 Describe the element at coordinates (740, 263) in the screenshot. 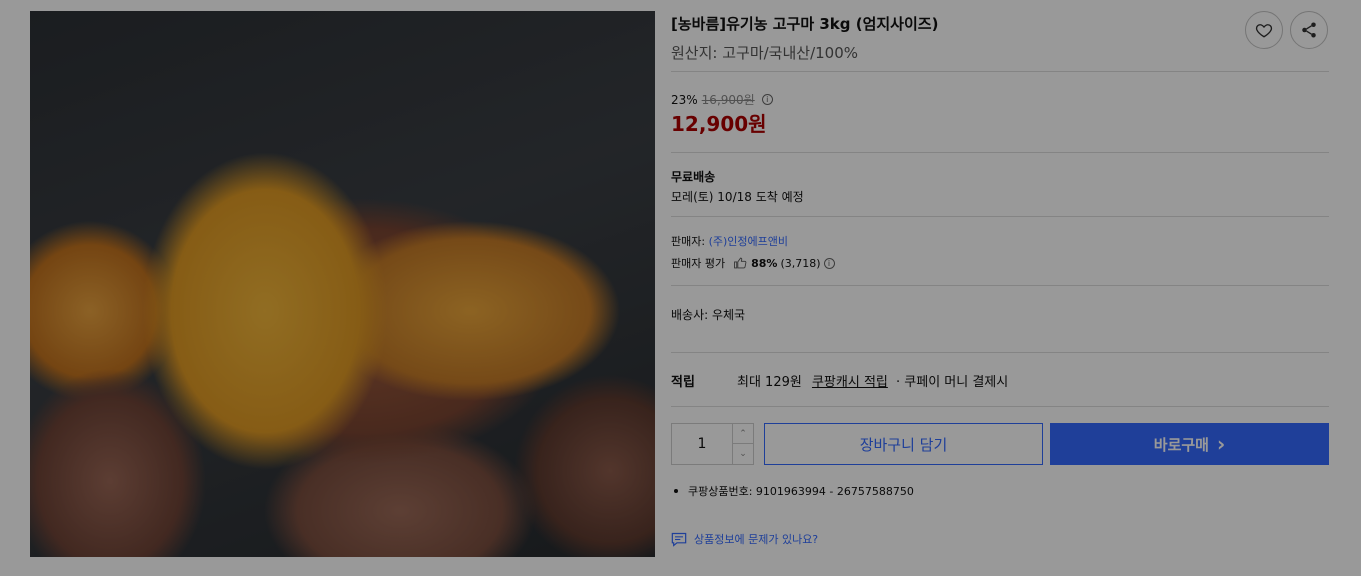

I see `thumbs-up-icon` at that location.